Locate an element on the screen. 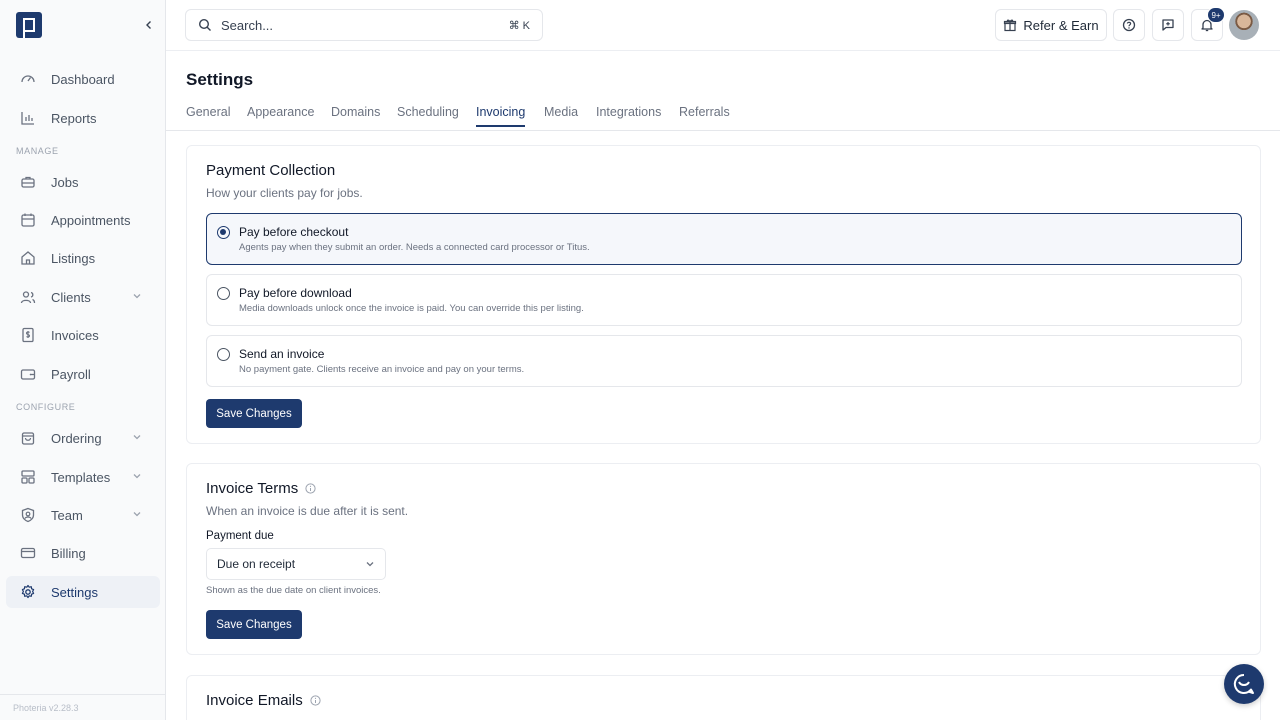  shield-icon is located at coordinates (28, 515).